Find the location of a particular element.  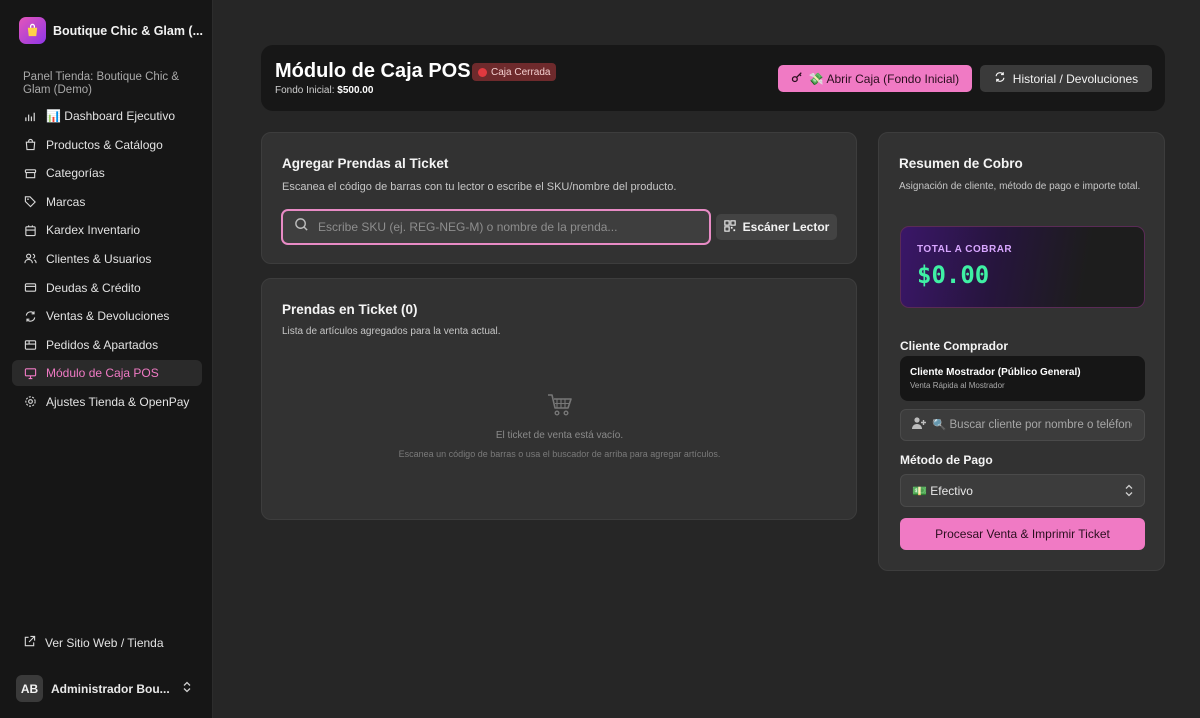

initial-fund-value: $500.00 is located at coordinates (355, 90).